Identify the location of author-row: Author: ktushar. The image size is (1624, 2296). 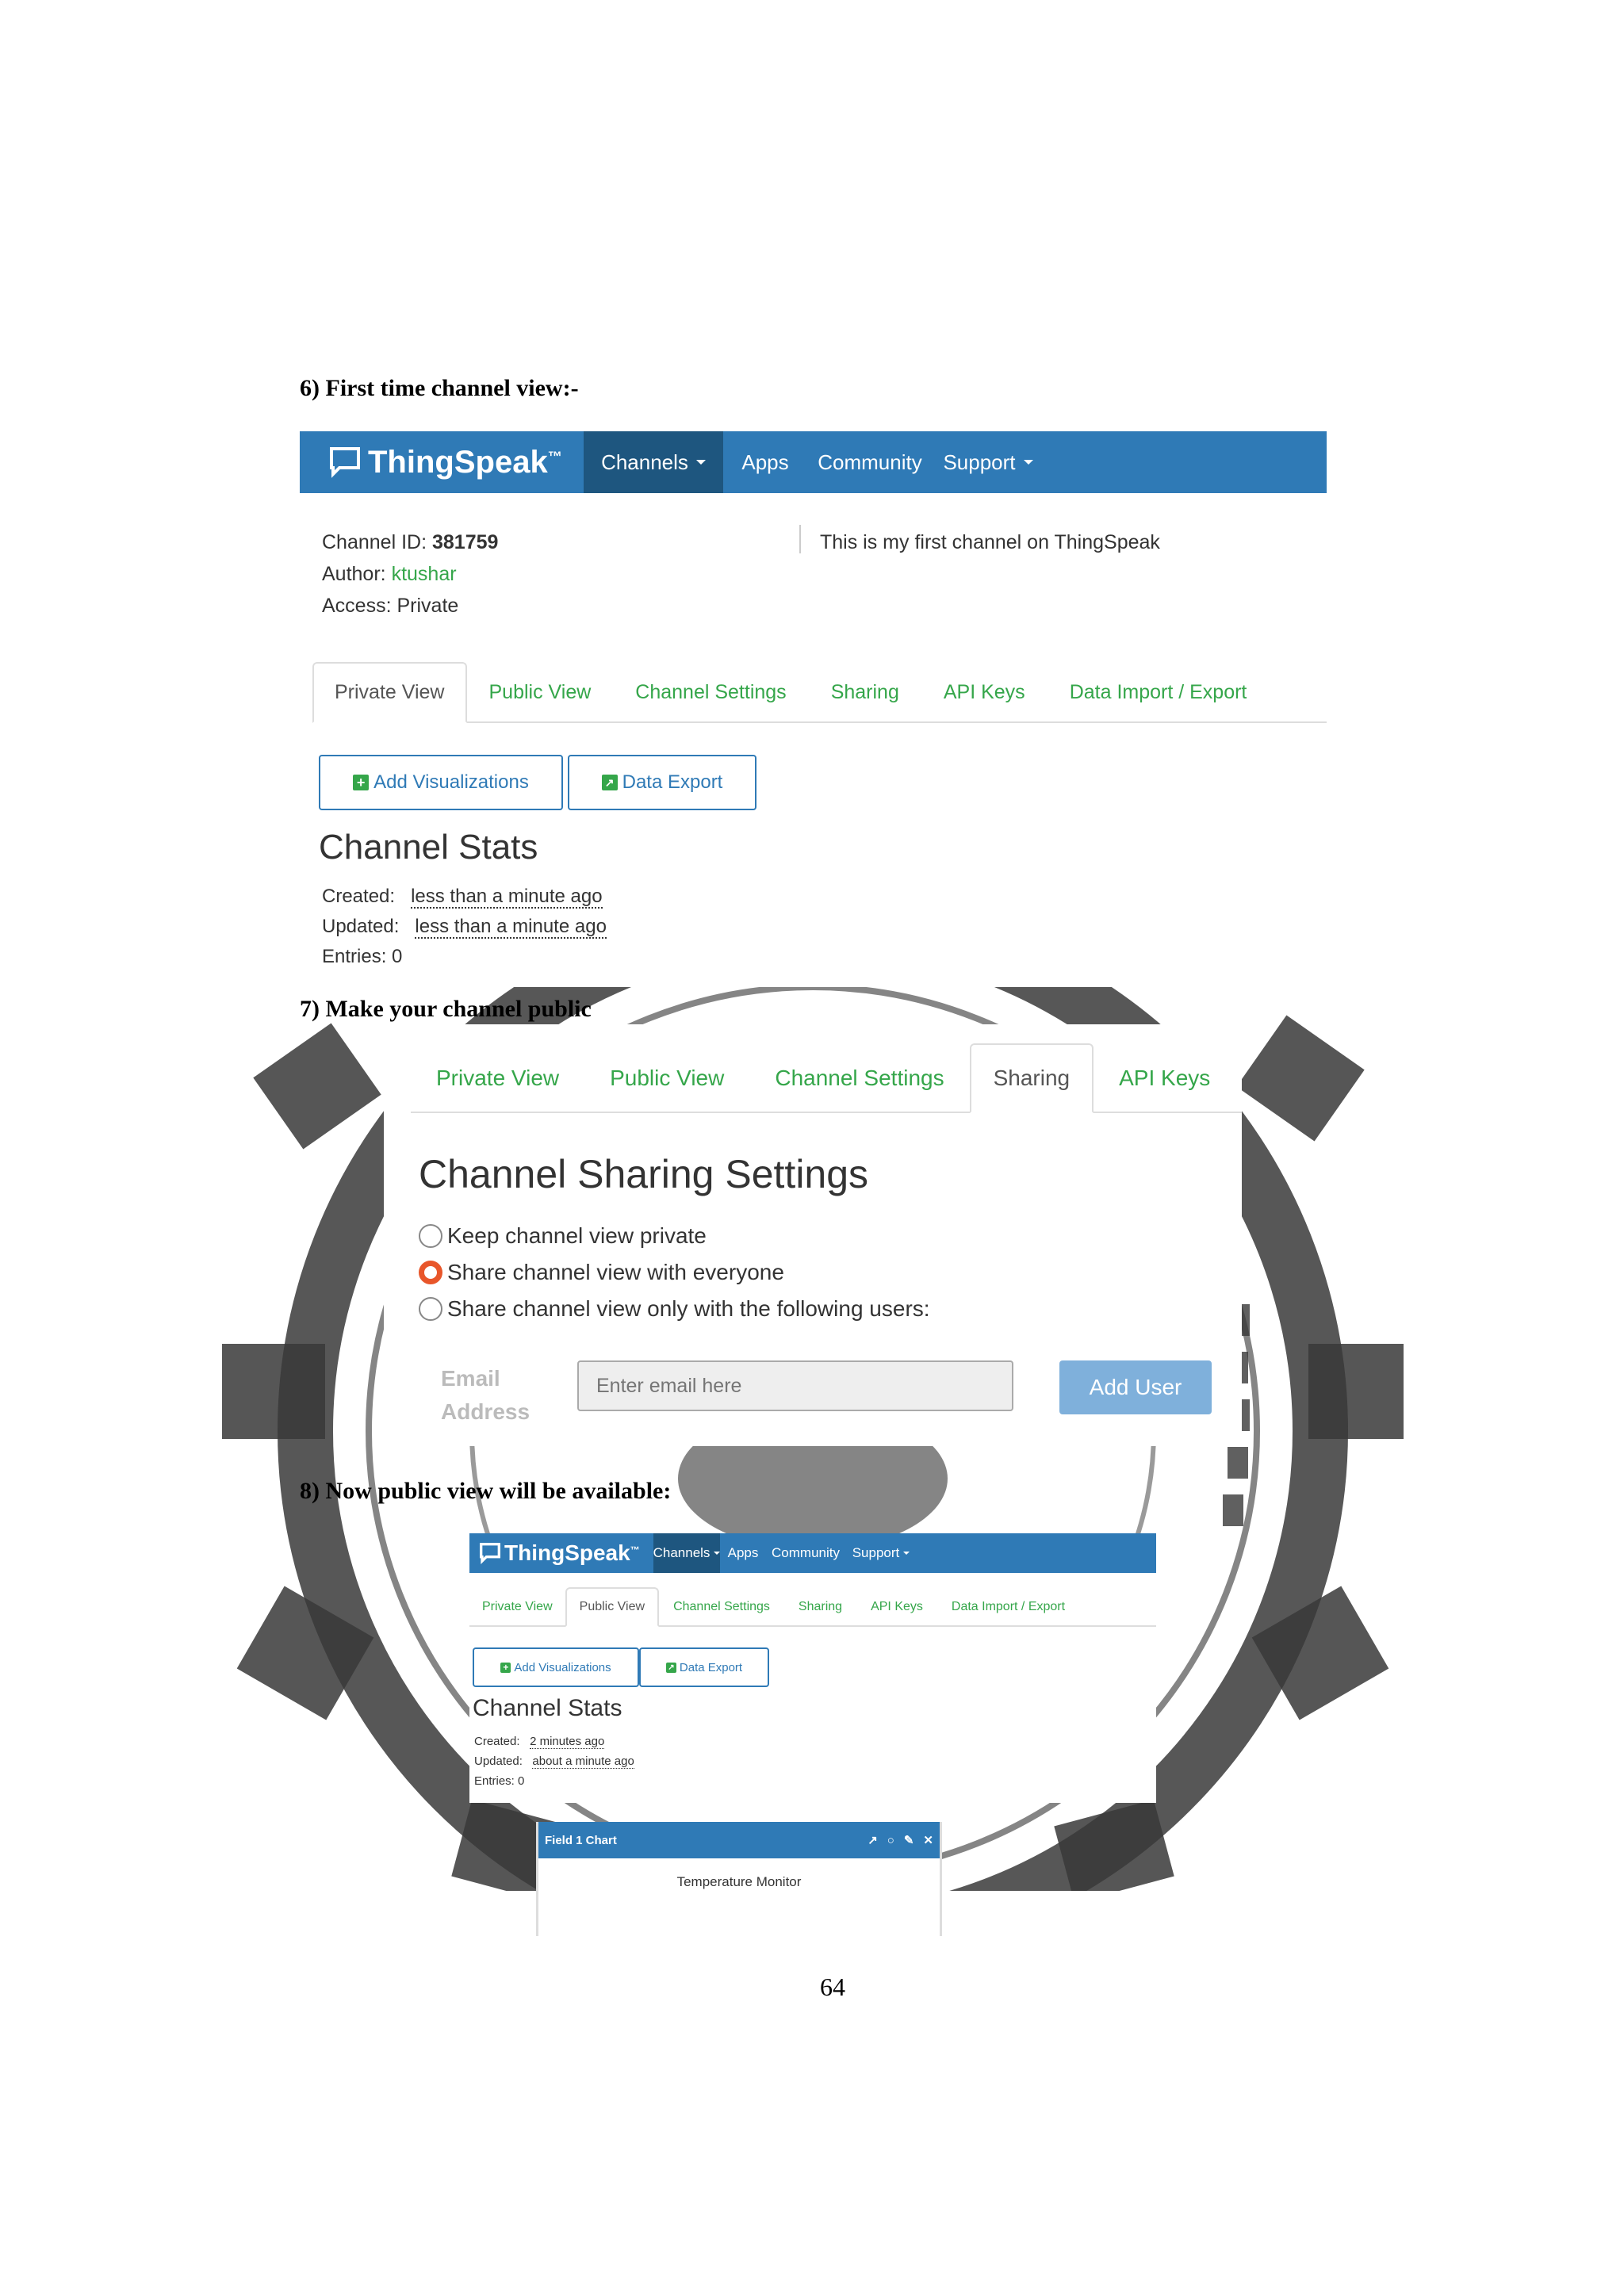
(410, 574).